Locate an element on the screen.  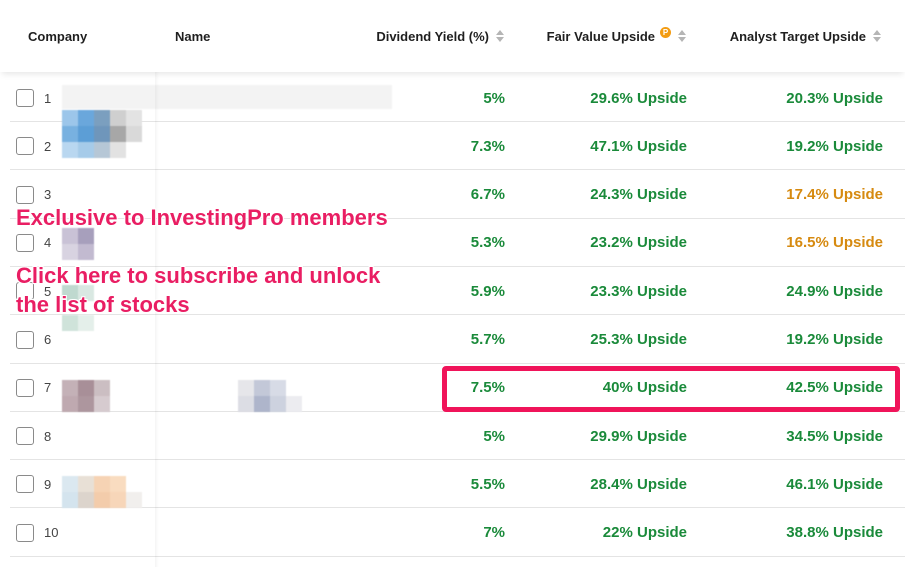
header-analyst-target-label: Analyst Target Upside is located at coordinates (797, 36).